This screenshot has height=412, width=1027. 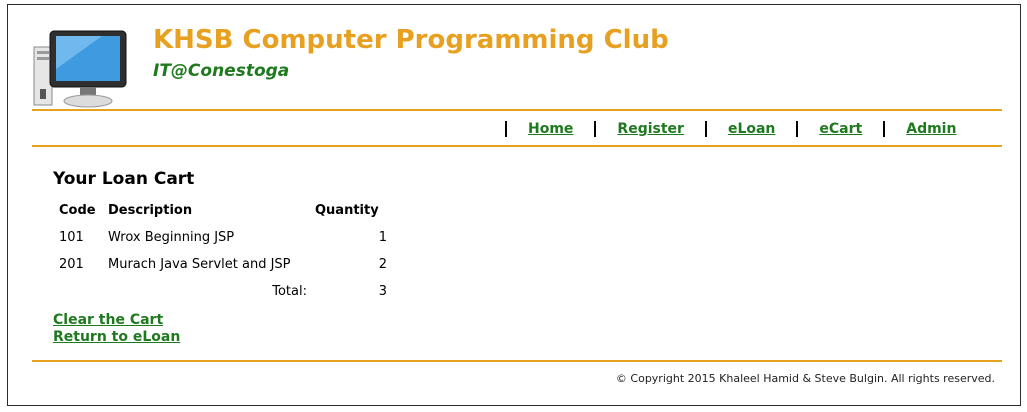 What do you see at coordinates (289, 291) in the screenshot?
I see `total-label: Total:` at bounding box center [289, 291].